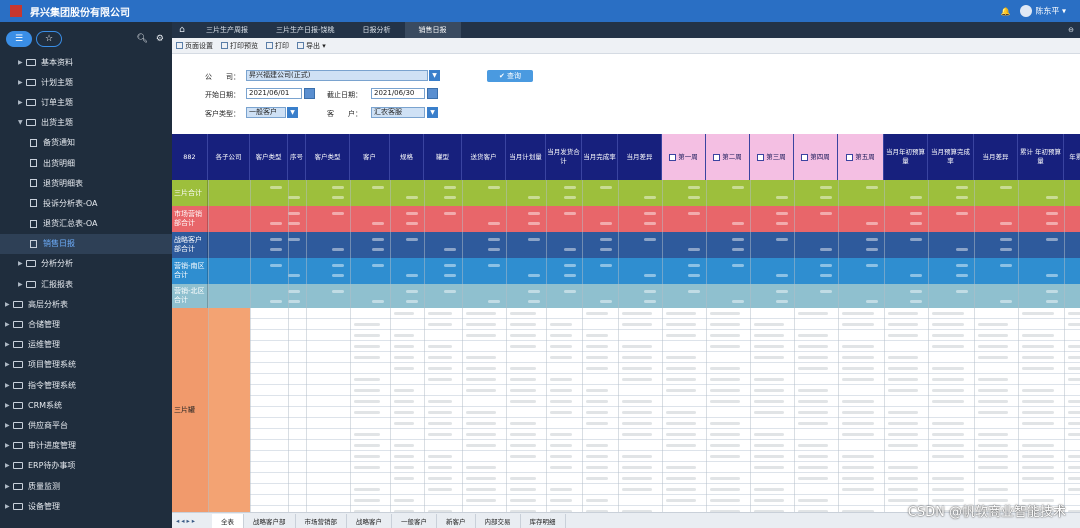  What do you see at coordinates (227, 30) in the screenshot?
I see `tab-weekly: 三片生产周报` at bounding box center [227, 30].